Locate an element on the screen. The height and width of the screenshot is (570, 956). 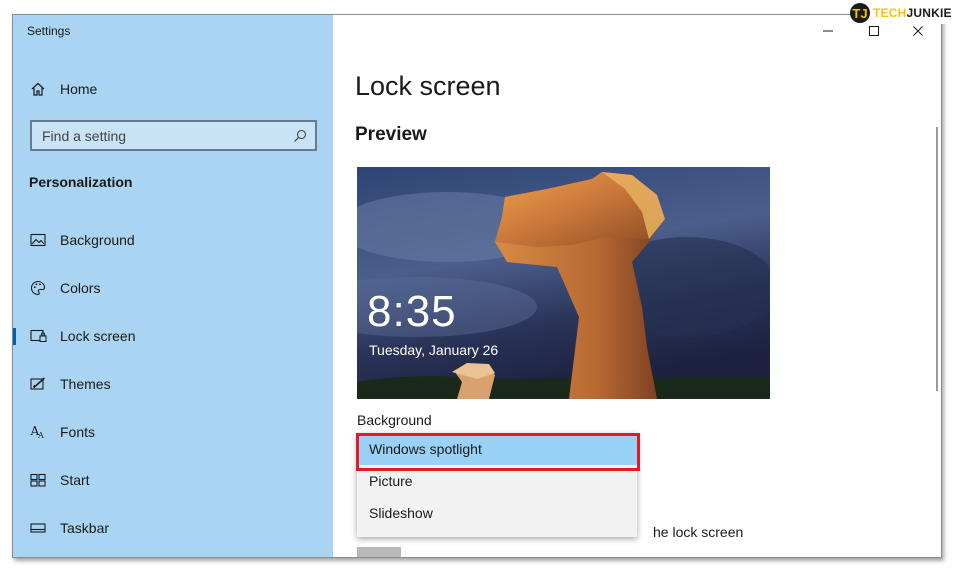
highlight-annotation is located at coordinates (498, 452).